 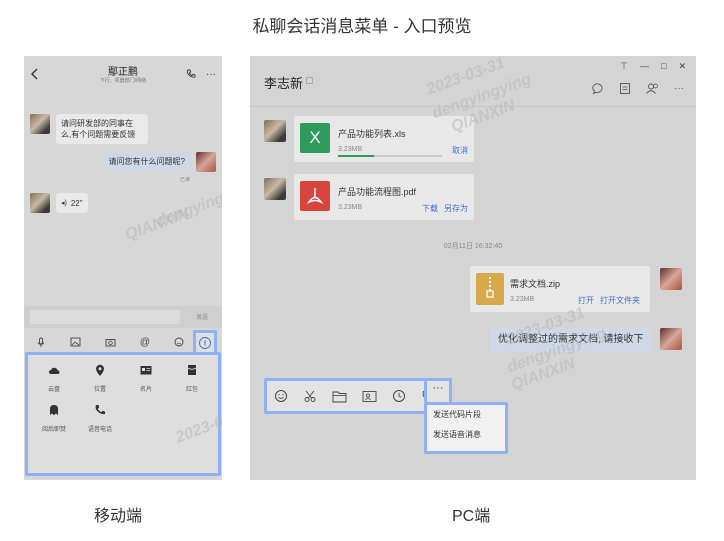 I want to click on plus-button-highlight, so click(x=205, y=342).